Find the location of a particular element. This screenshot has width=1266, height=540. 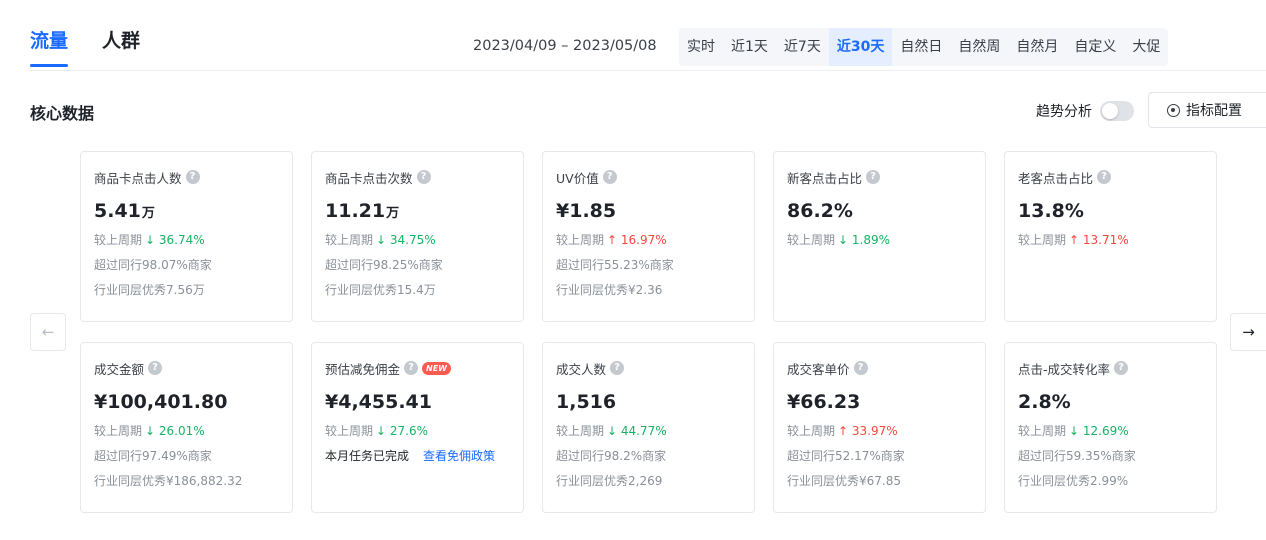

range-option-8: 大促 is located at coordinates (1146, 47).